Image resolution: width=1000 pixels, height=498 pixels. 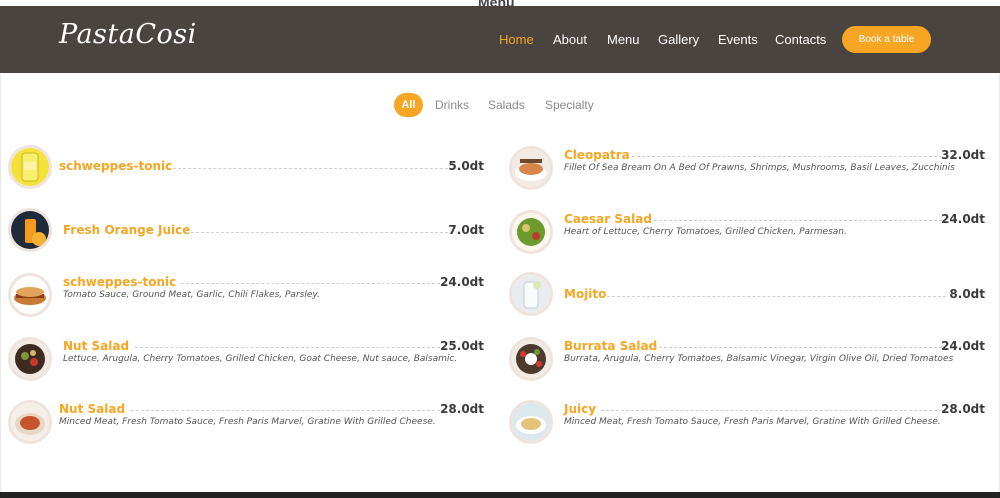 I want to click on nav-gallery: Gallery, so click(x=678, y=39).